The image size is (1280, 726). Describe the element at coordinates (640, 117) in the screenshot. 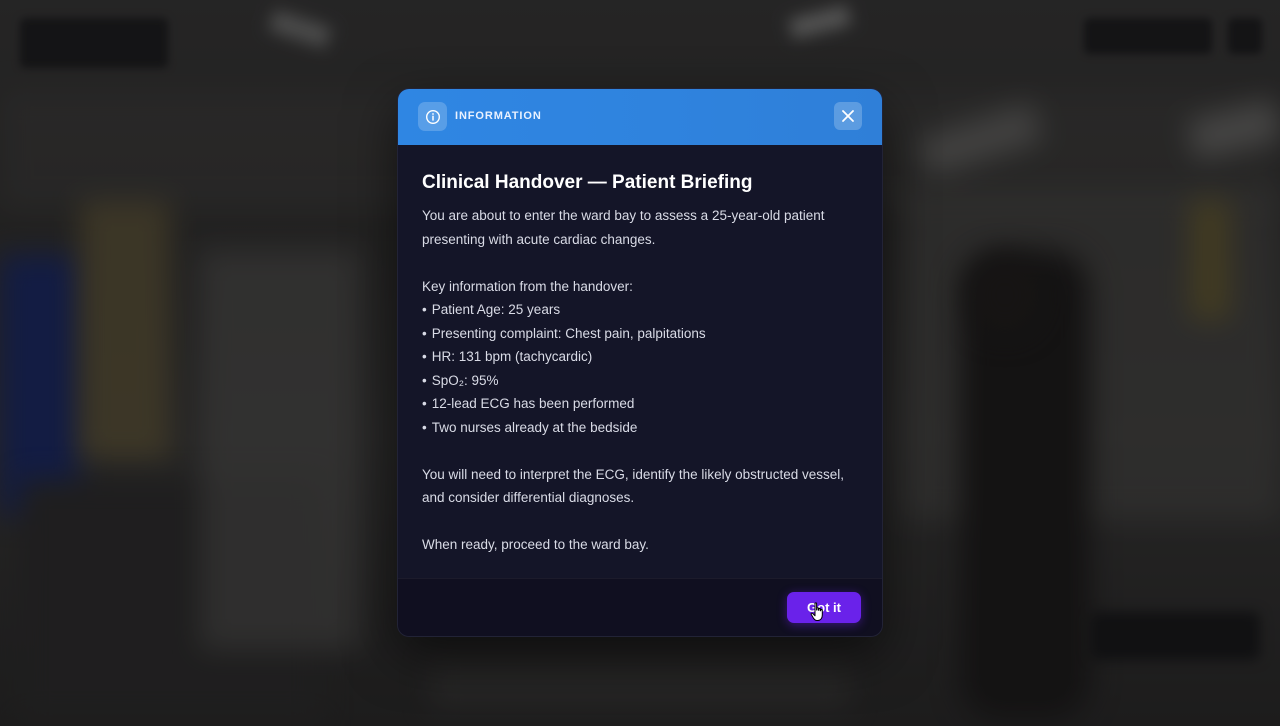

I see `modal-header: INFORMATION` at that location.